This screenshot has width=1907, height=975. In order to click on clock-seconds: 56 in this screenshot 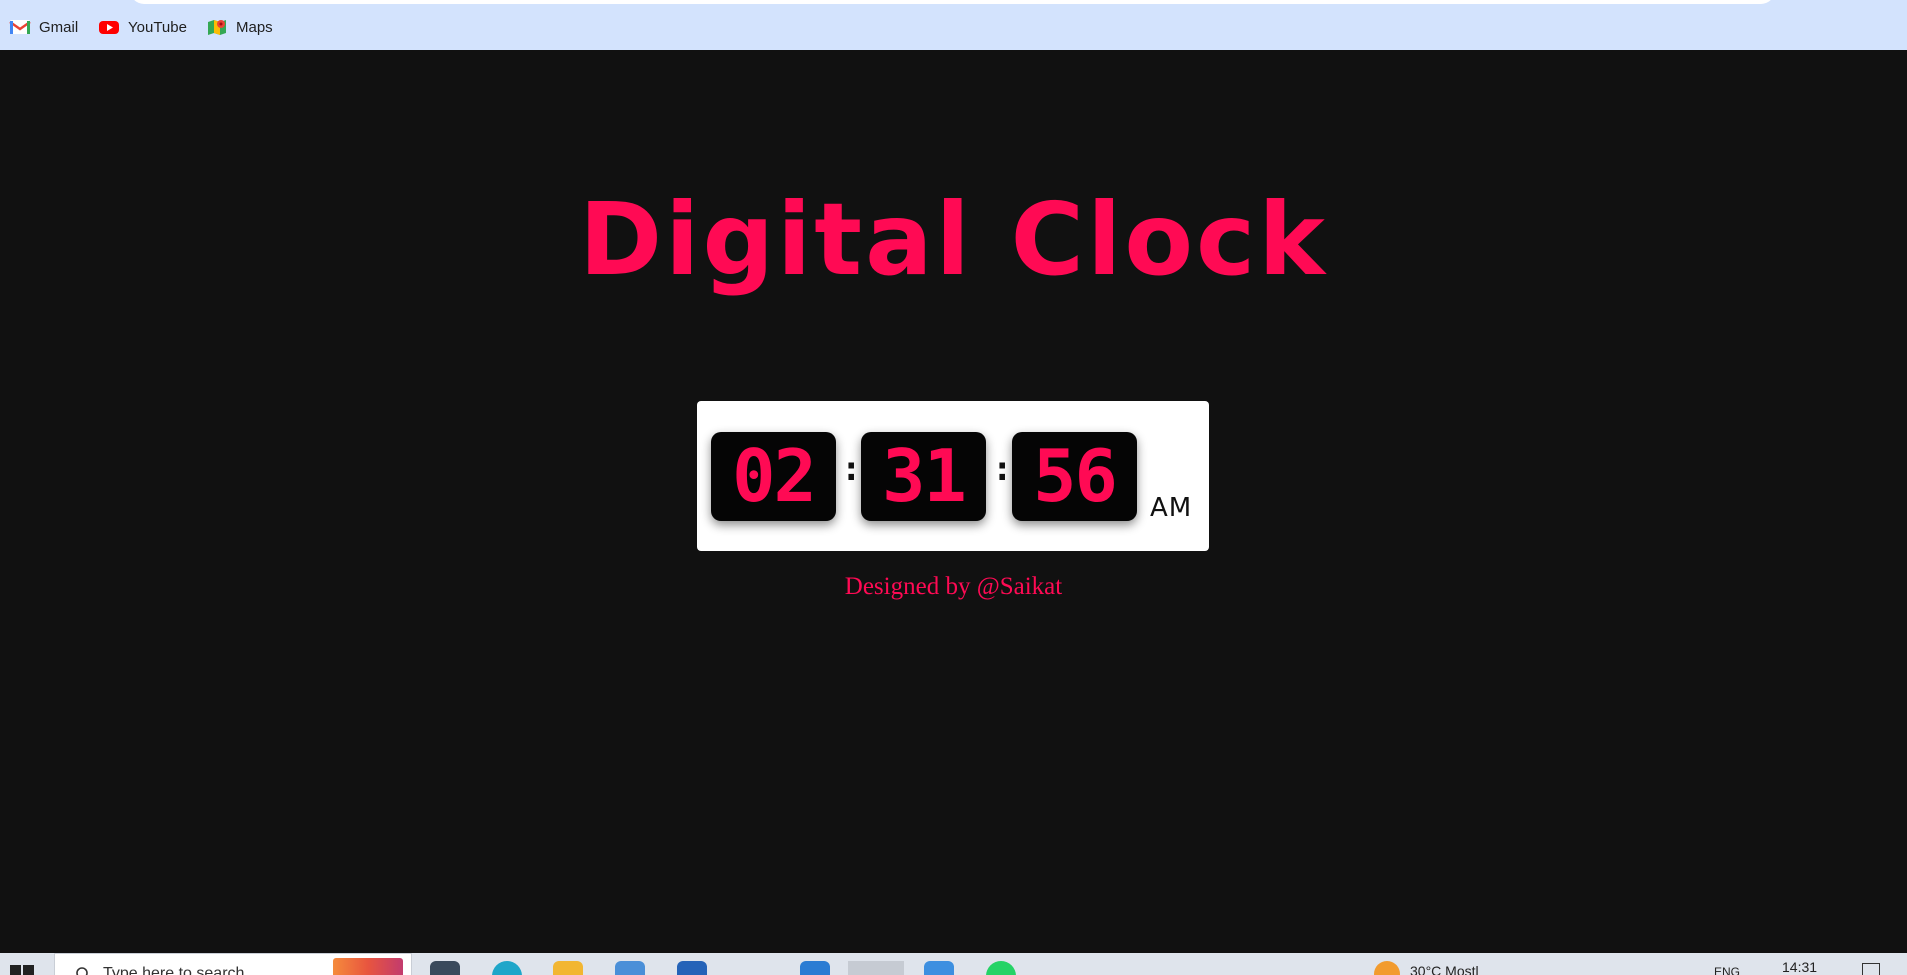, I will do `click(1074, 476)`.